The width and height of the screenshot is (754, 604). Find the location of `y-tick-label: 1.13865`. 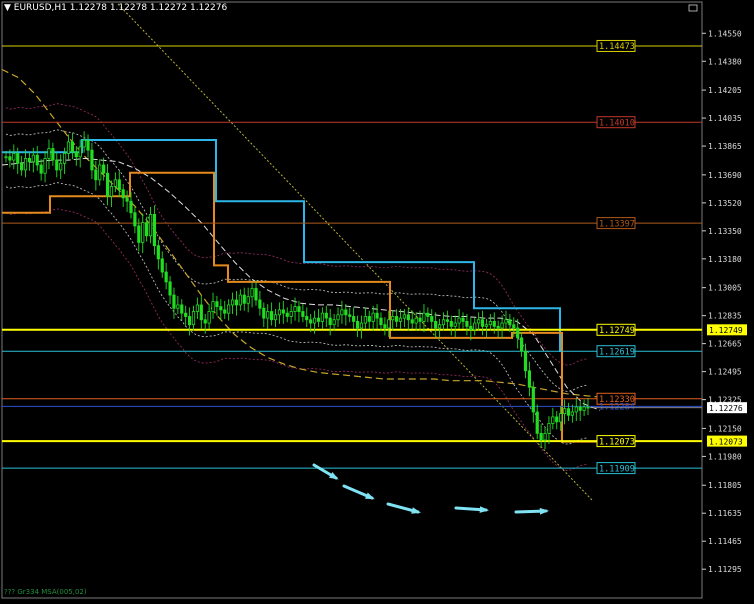

y-tick-label: 1.13865 is located at coordinates (725, 146).